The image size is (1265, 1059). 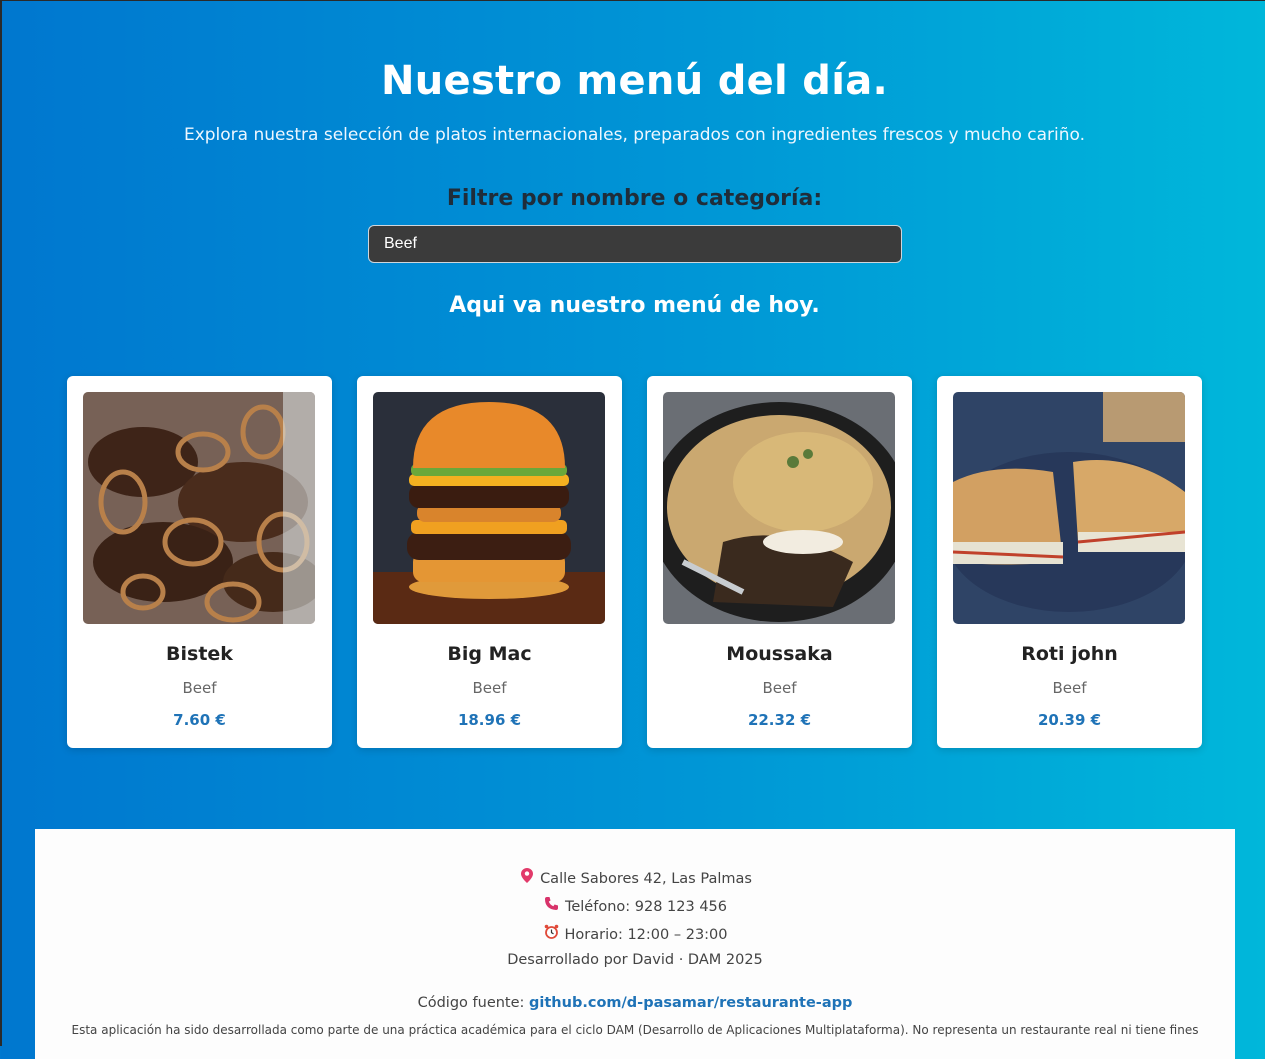 I want to click on footer-credits: Desarrollado por David · DAM 2025, so click(x=635, y=960).